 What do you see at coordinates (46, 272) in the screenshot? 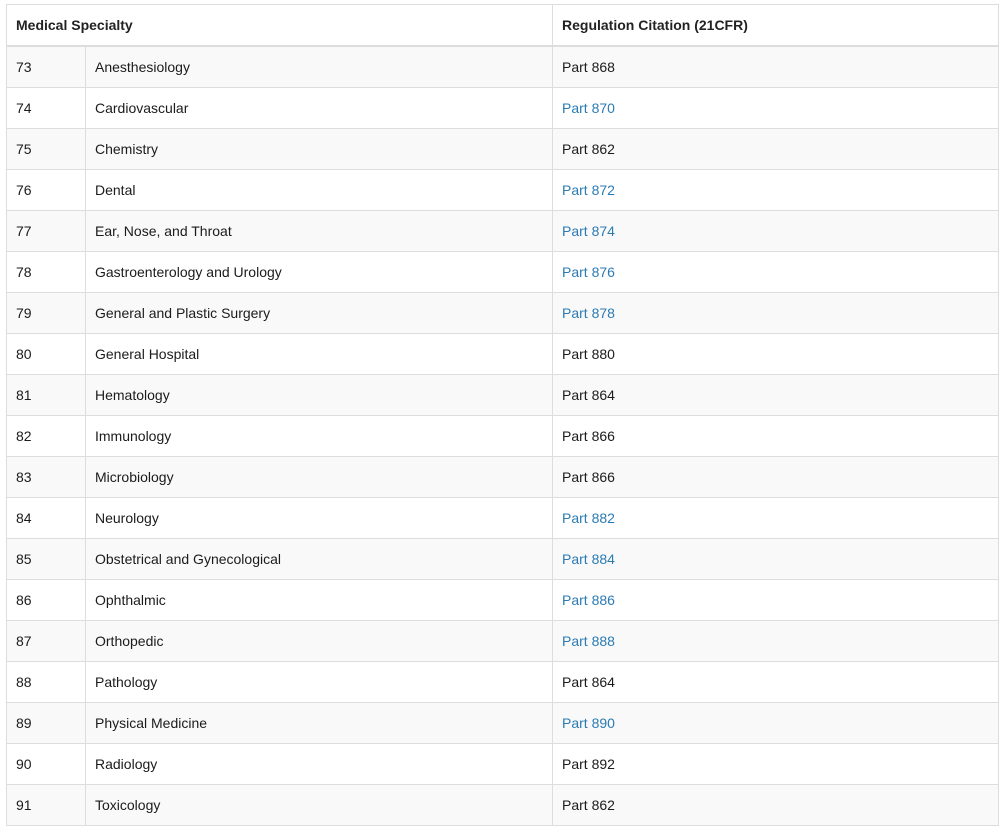
I see `specialty-code-cell: 78` at bounding box center [46, 272].